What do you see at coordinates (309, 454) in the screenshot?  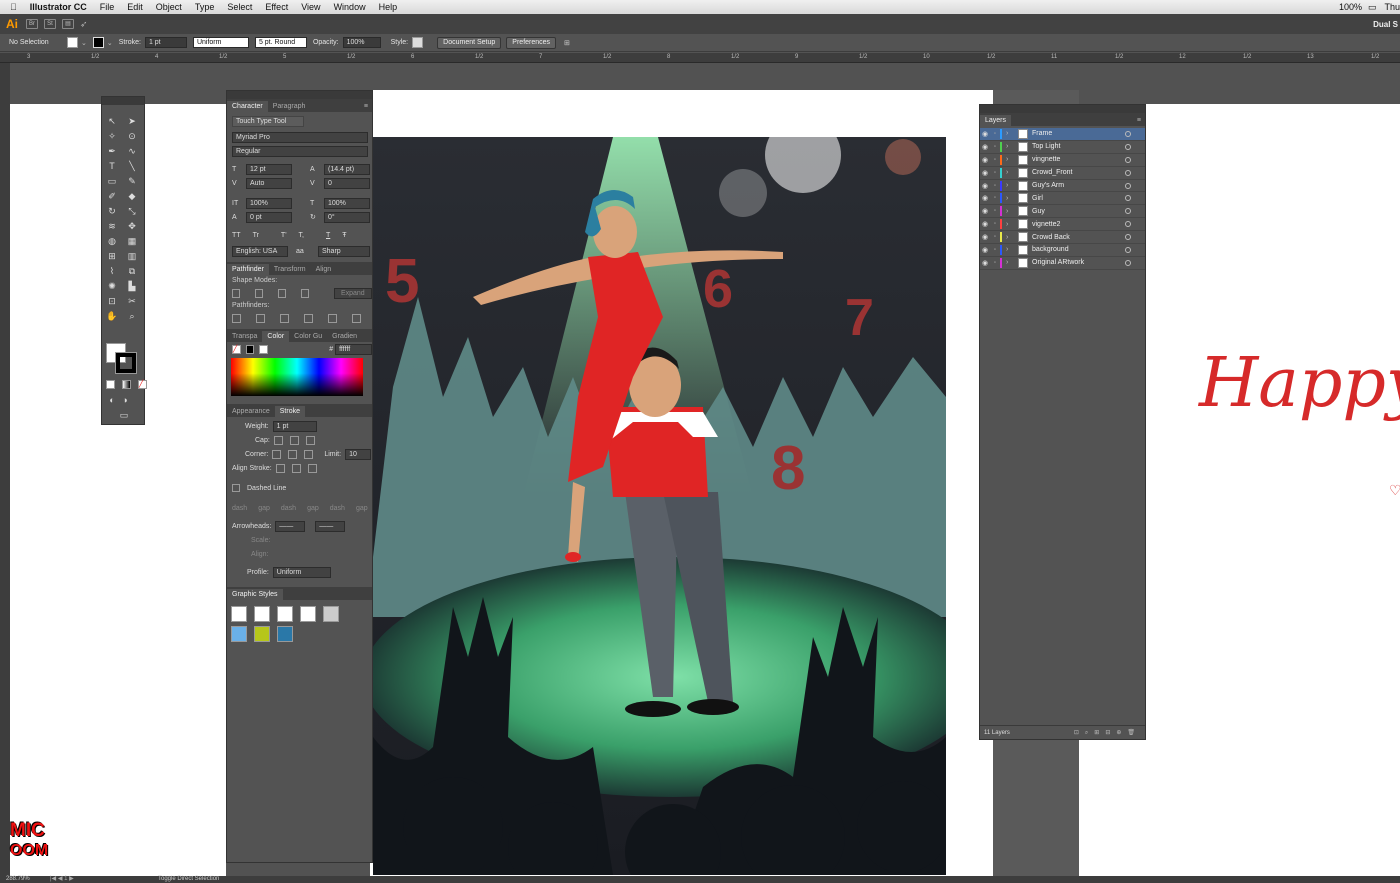 I see `bevel-join-icon` at bounding box center [309, 454].